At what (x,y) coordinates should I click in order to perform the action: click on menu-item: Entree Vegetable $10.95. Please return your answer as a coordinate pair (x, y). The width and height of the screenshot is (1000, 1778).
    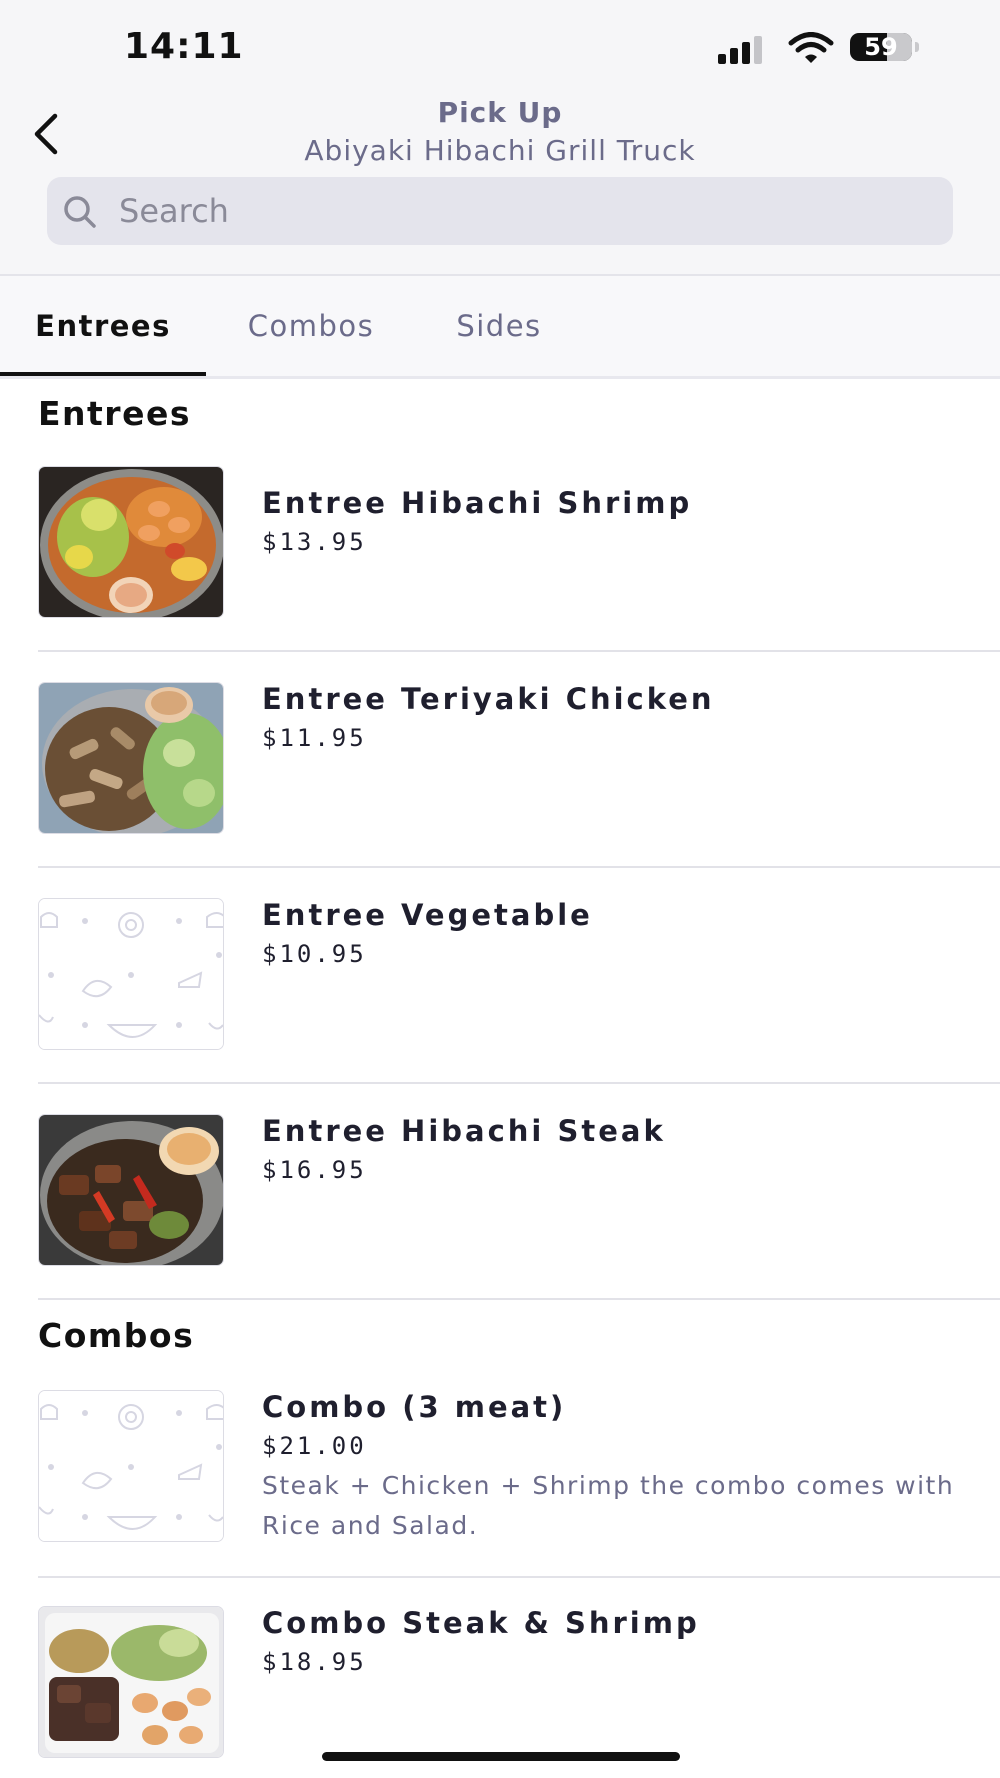
    Looking at the image, I should click on (519, 976).